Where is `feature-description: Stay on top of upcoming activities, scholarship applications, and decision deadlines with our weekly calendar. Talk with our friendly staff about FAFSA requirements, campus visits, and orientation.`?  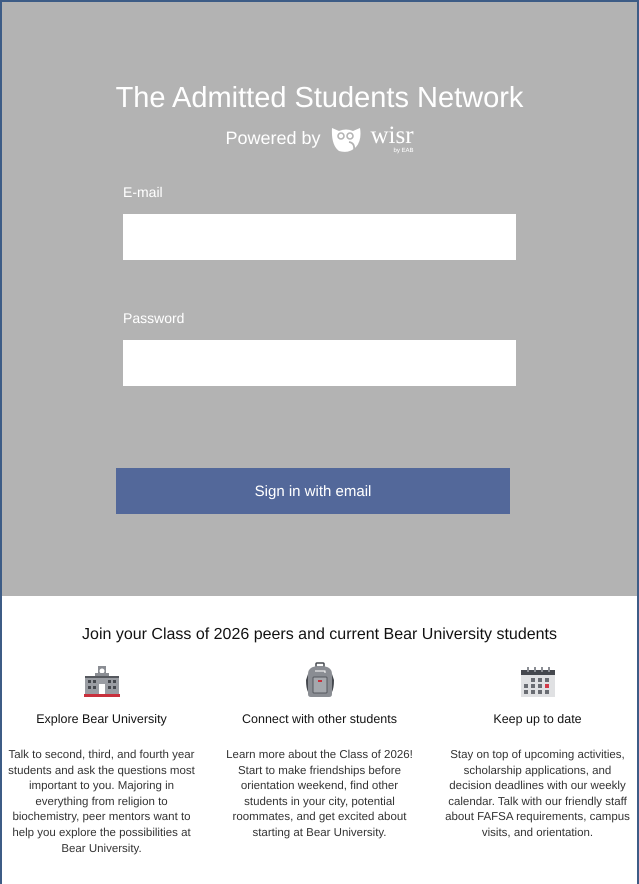 feature-description: Stay on top of upcoming activities, scholarship applications, and decision deadlines with our weekly calendar. Talk with our friendly staff about FAFSA requirements, campus visits, and orientation. is located at coordinates (537, 794).